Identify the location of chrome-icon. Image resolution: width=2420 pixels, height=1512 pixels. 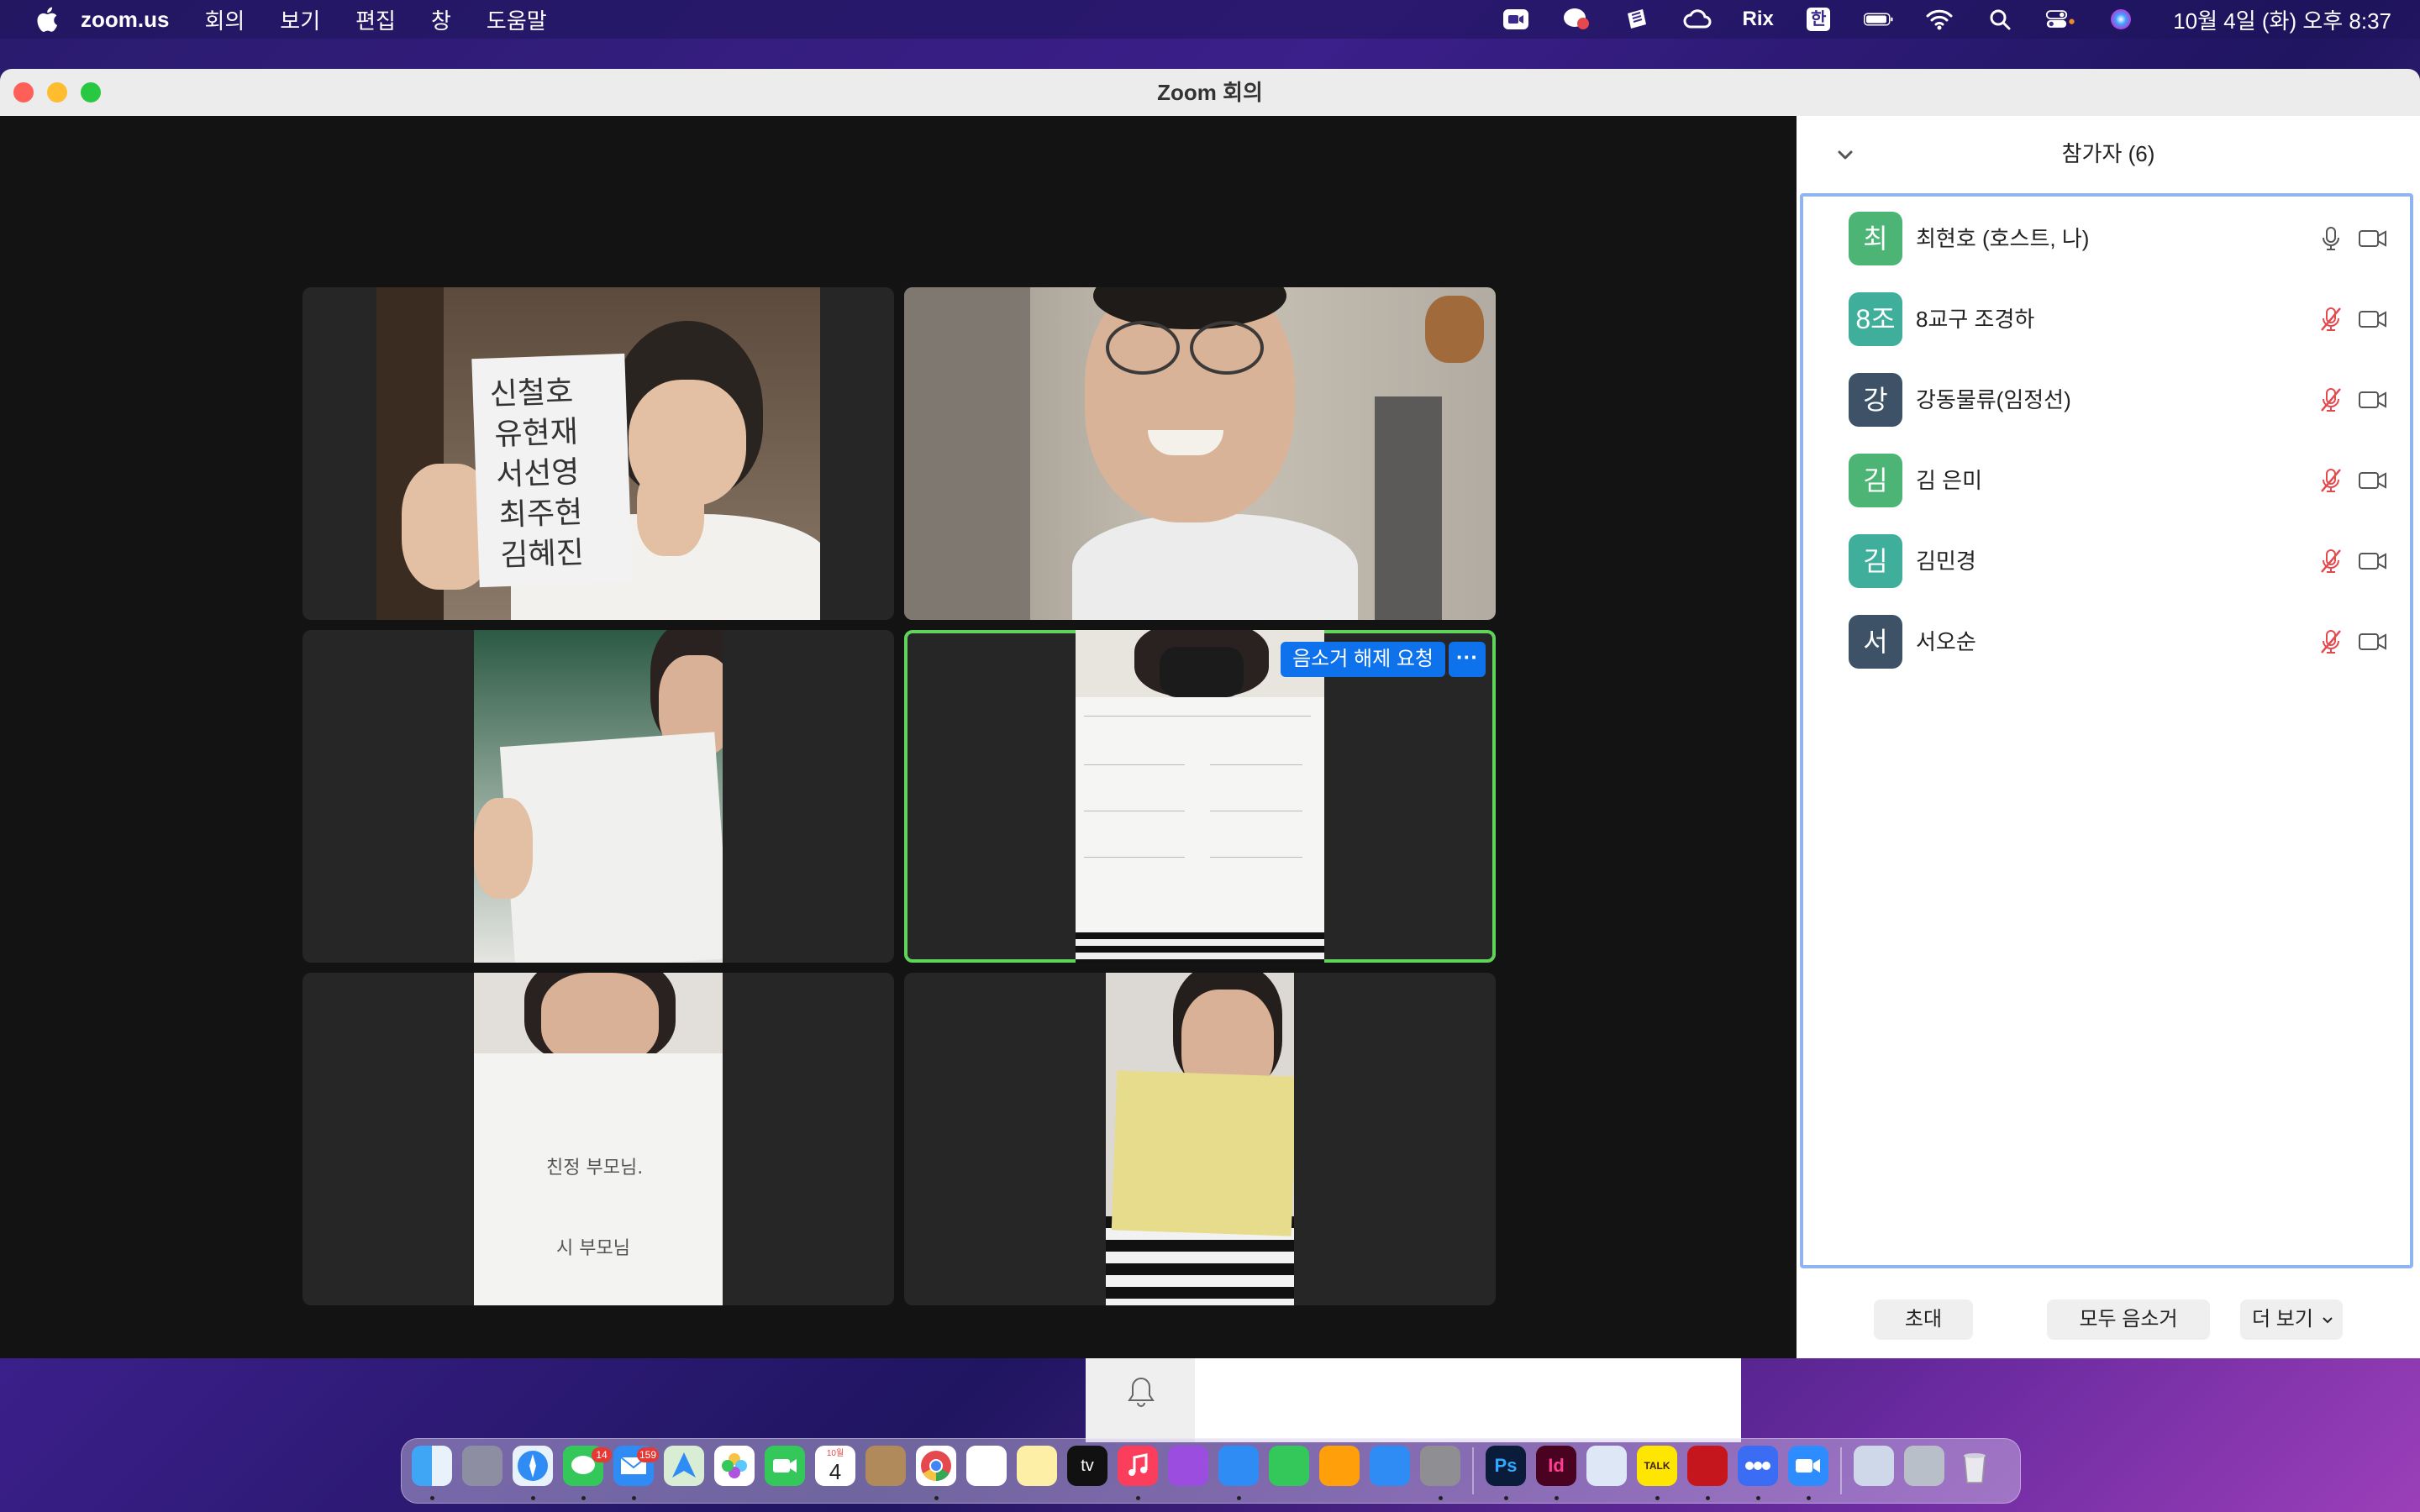
(936, 1466).